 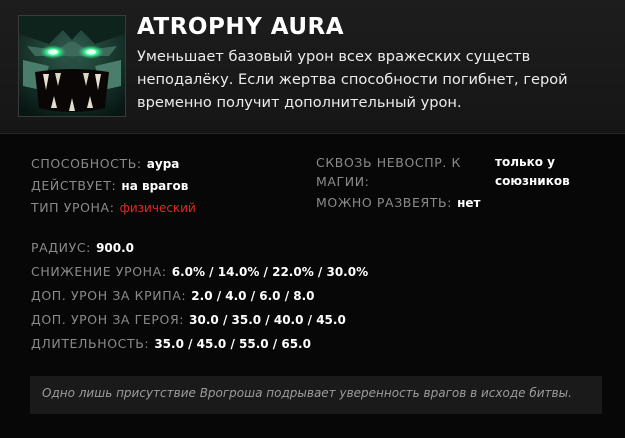 What do you see at coordinates (532, 181) in the screenshot?
I see `attribute-value: союзников` at bounding box center [532, 181].